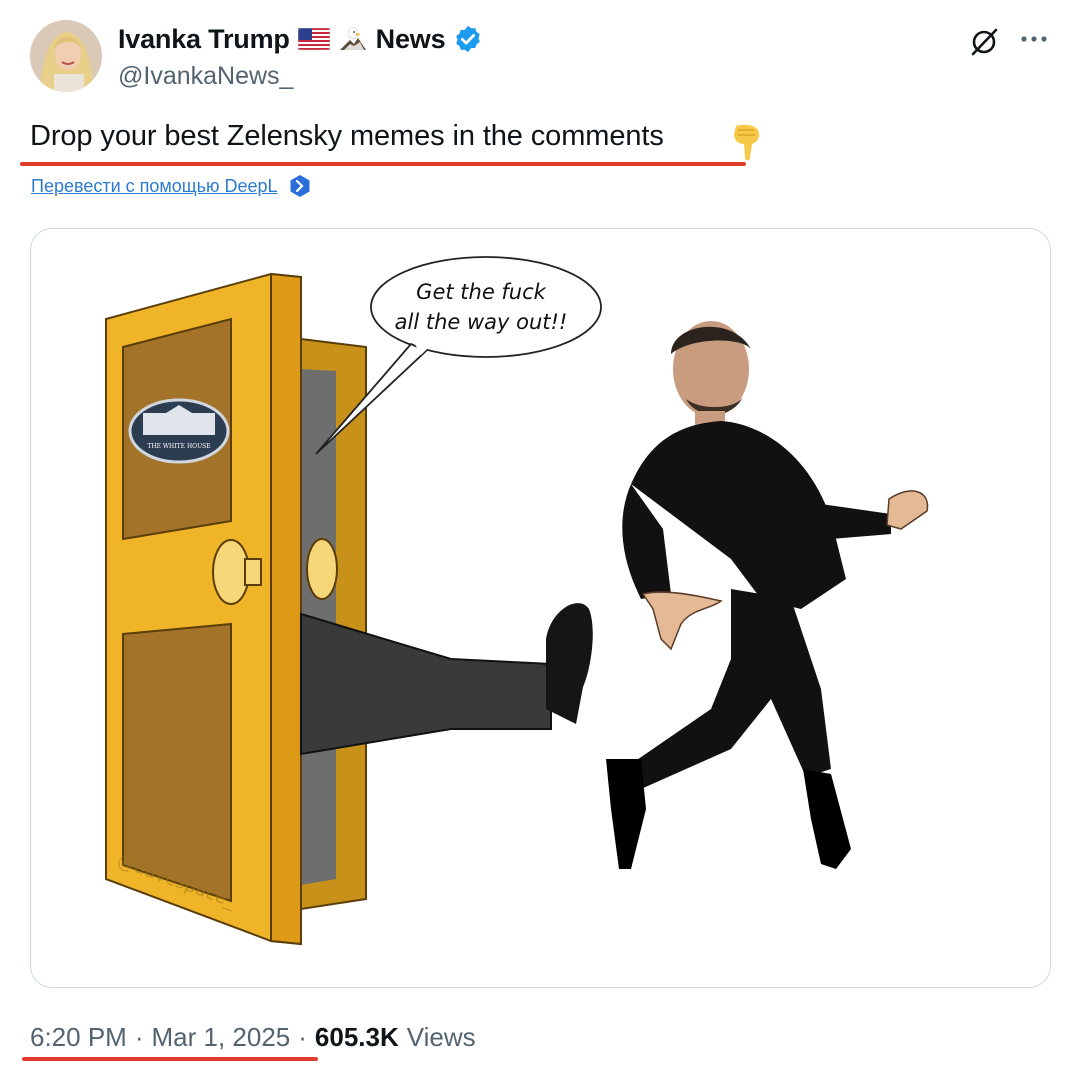 Image resolution: width=1078 pixels, height=1080 pixels. Describe the element at coordinates (357, 1037) in the screenshot. I see `views-count: 605.3K` at that location.